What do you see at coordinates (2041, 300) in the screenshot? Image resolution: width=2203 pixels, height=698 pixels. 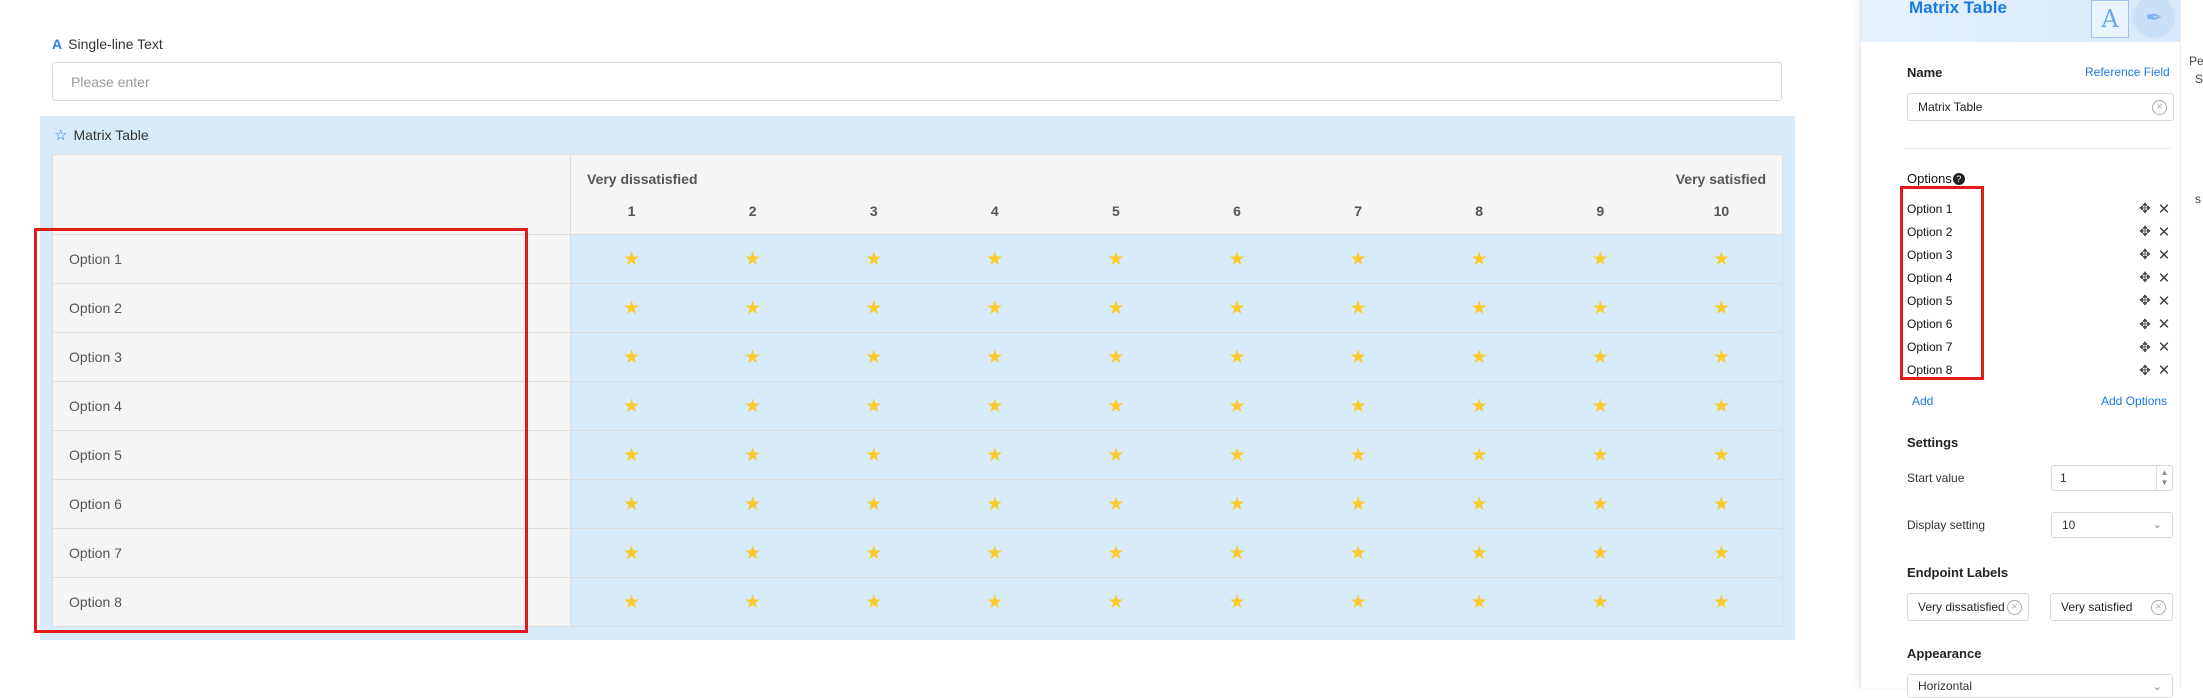 I see `option-item: Option 5 ✥ ✕` at bounding box center [2041, 300].